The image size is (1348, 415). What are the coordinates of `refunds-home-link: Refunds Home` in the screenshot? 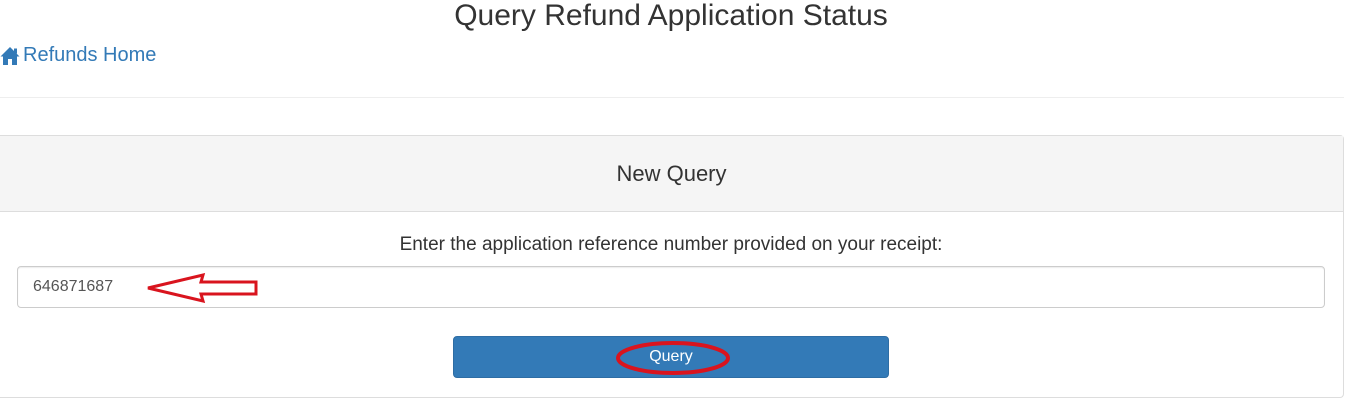 It's located at (78, 55).